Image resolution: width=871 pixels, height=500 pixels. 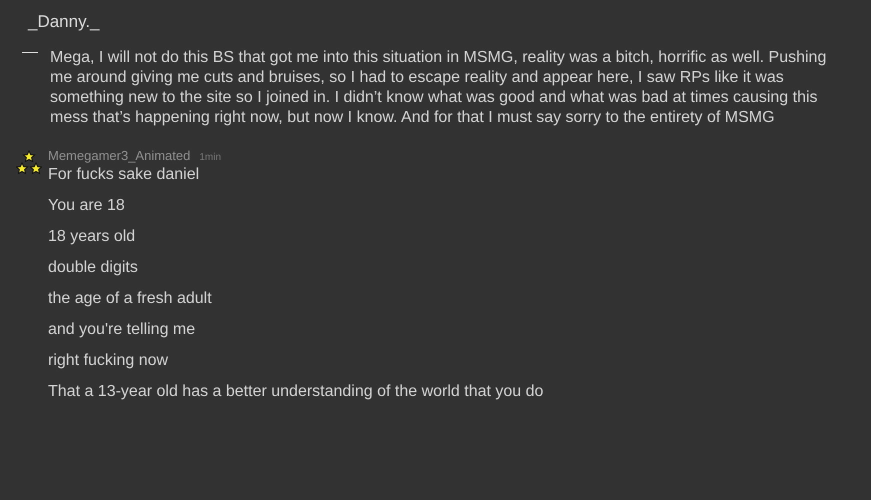 What do you see at coordinates (87, 206) in the screenshot?
I see `reply-text: You are 18` at bounding box center [87, 206].